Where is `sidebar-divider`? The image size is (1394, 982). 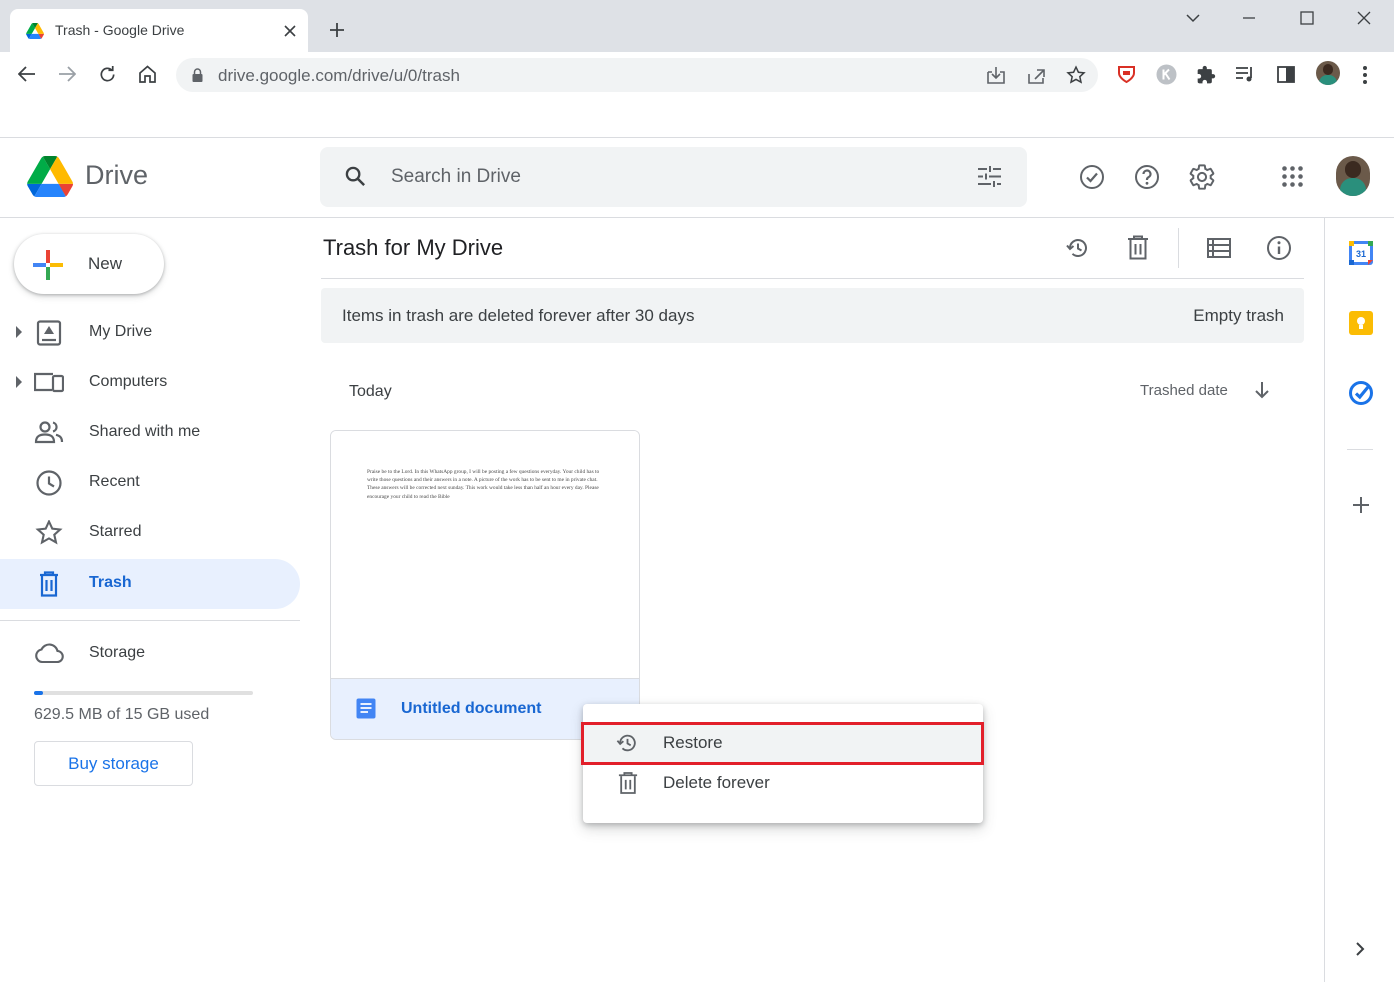 sidebar-divider is located at coordinates (150, 620).